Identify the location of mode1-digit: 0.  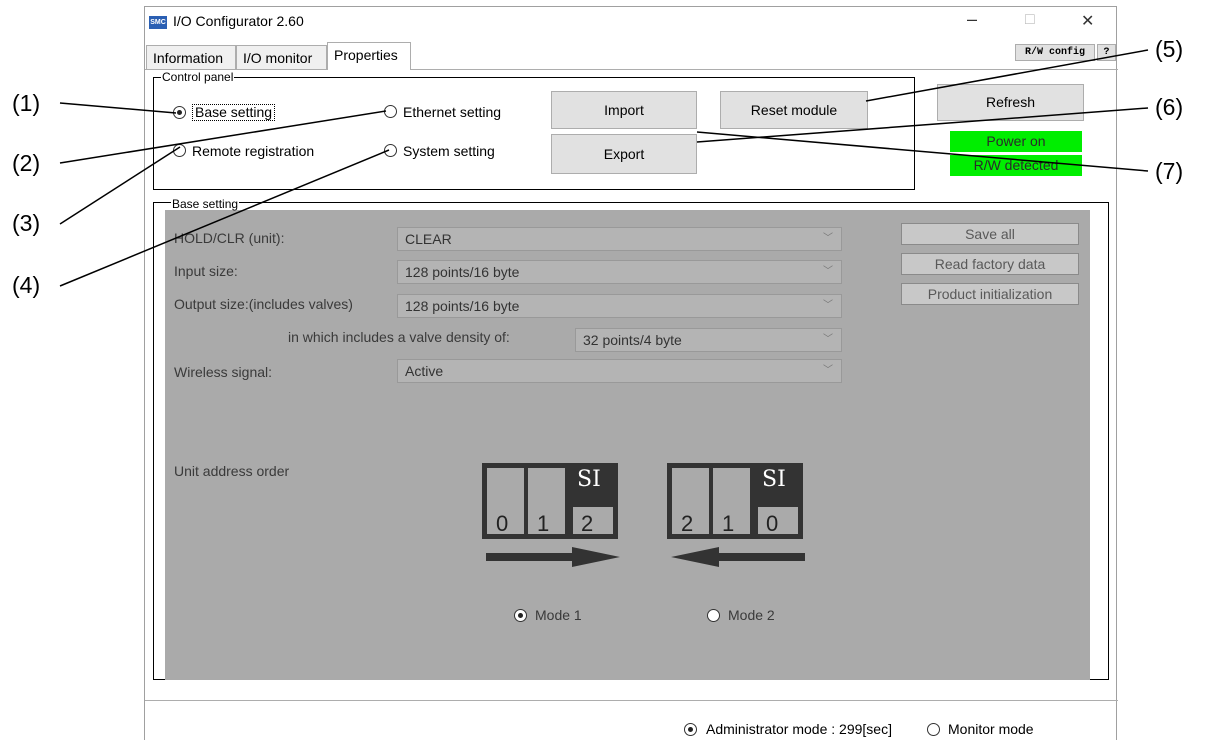
(502, 523).